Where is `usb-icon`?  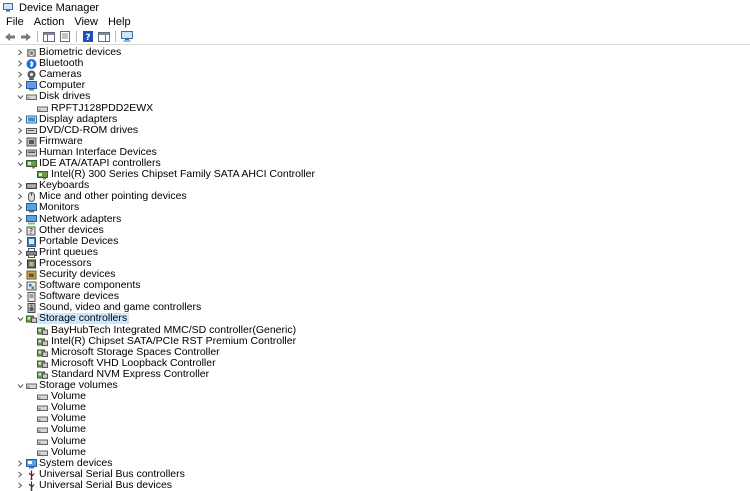 usb-icon is located at coordinates (31, 475).